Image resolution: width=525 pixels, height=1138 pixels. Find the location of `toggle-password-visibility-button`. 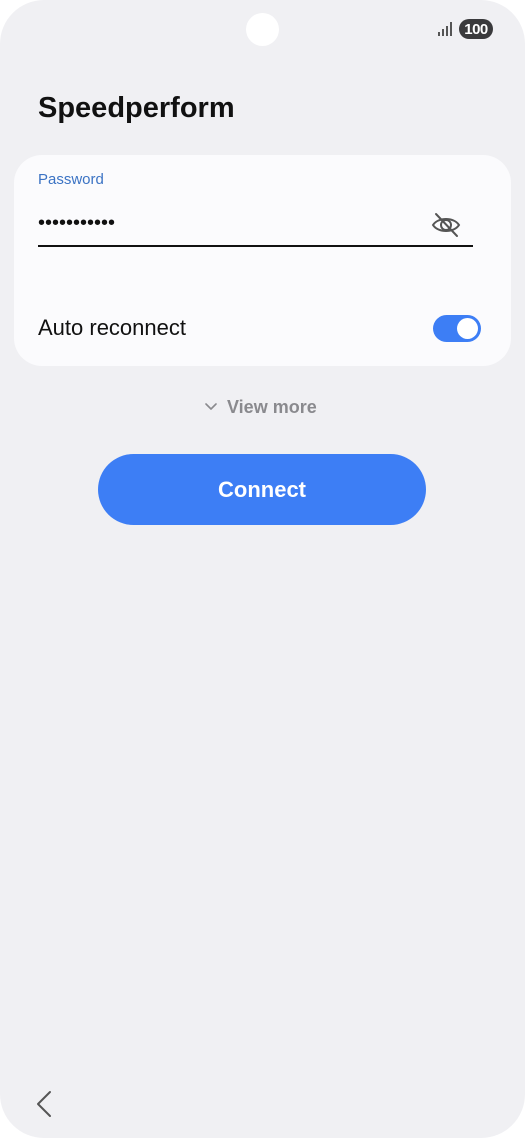

toggle-password-visibility-button is located at coordinates (446, 225).